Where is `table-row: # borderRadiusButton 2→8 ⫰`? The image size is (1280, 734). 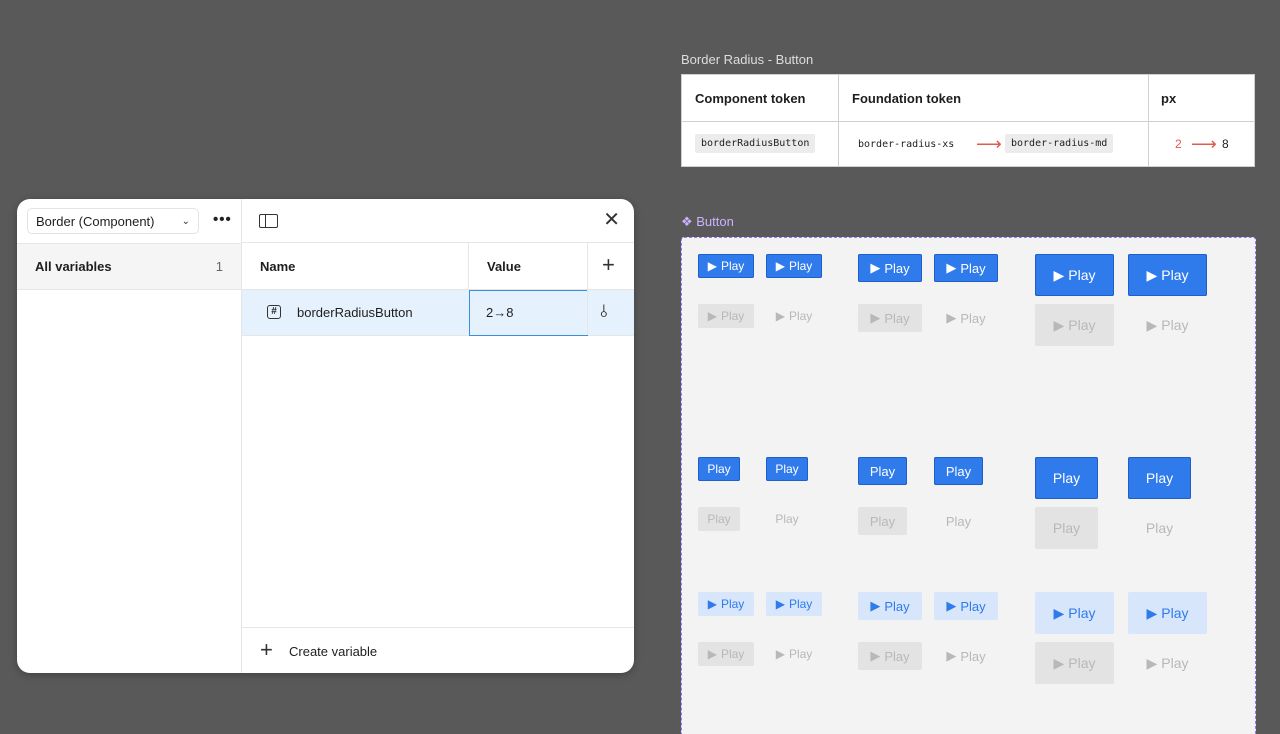 table-row: # borderRadiusButton 2→8 ⫰ is located at coordinates (438, 313).